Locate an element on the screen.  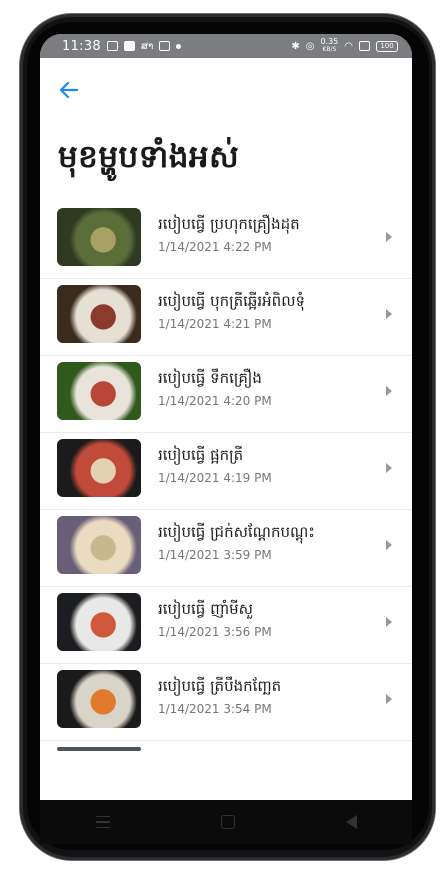
network-speed-value: 0.35 is located at coordinates (329, 41).